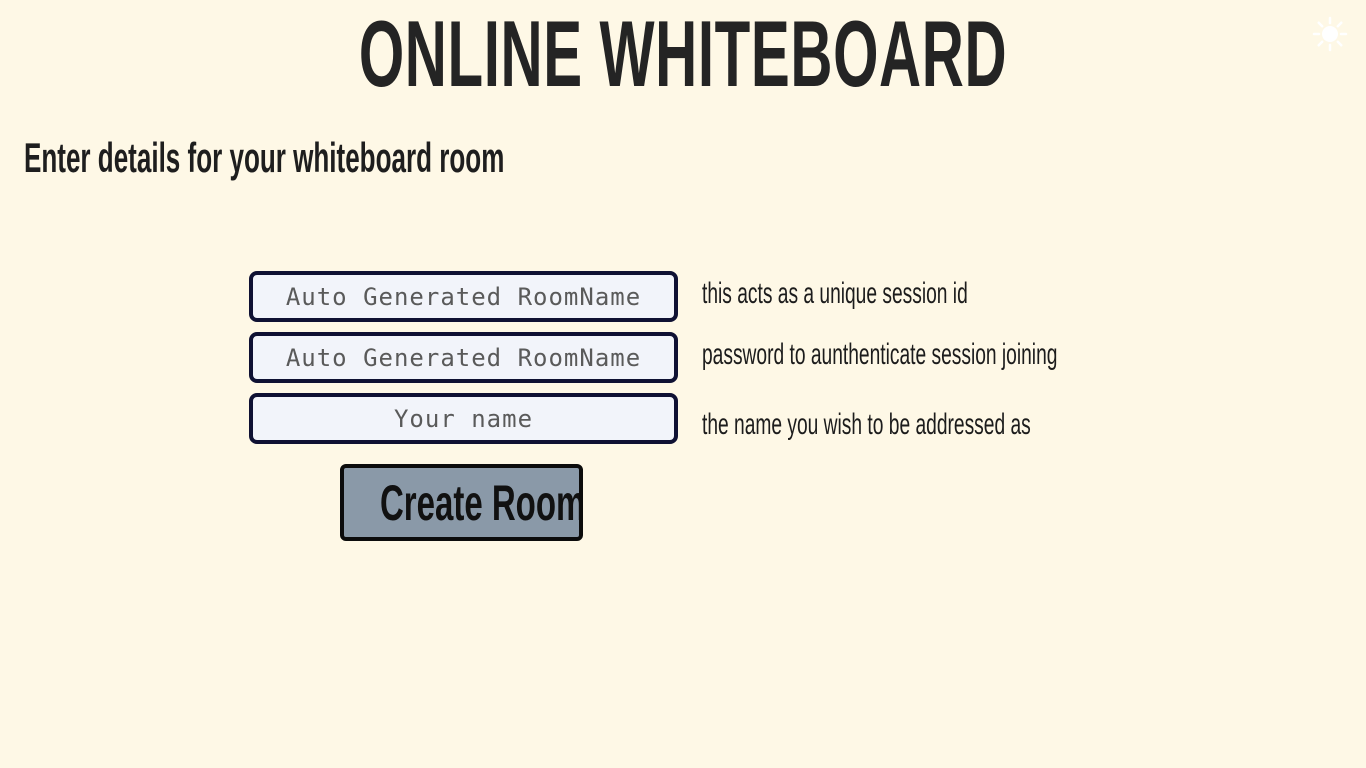  Describe the element at coordinates (463, 357) in the screenshot. I see `room-password-input` at that location.